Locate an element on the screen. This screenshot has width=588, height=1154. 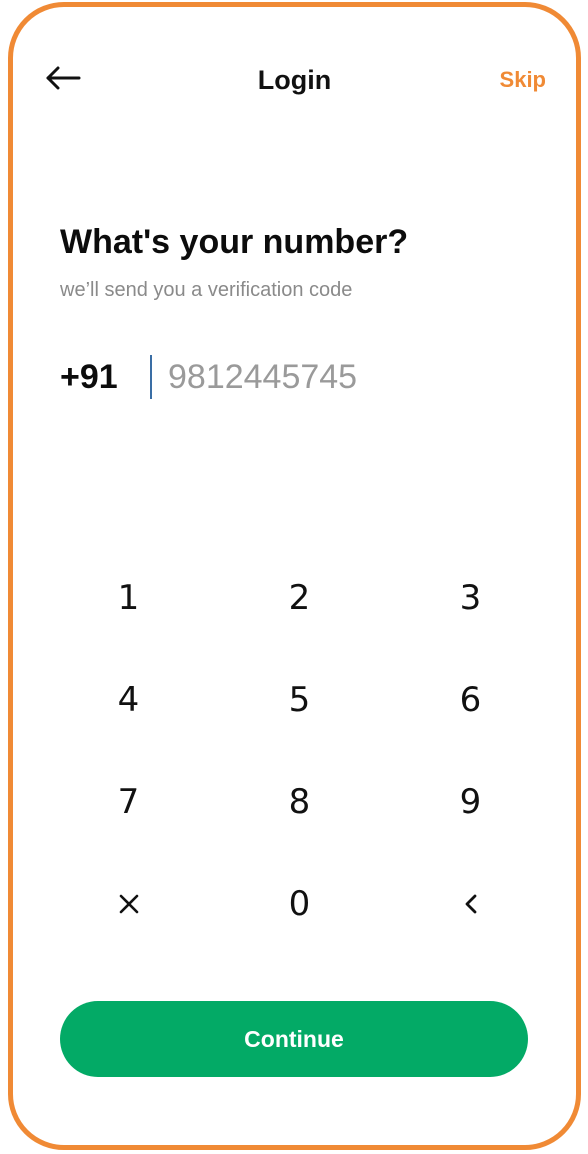
close-icon is located at coordinates (129, 904).